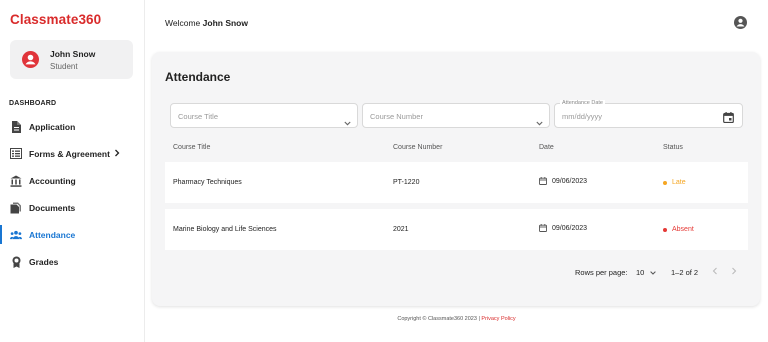 The height and width of the screenshot is (342, 768). I want to click on sidebar-item-label: Attendance, so click(52, 234).